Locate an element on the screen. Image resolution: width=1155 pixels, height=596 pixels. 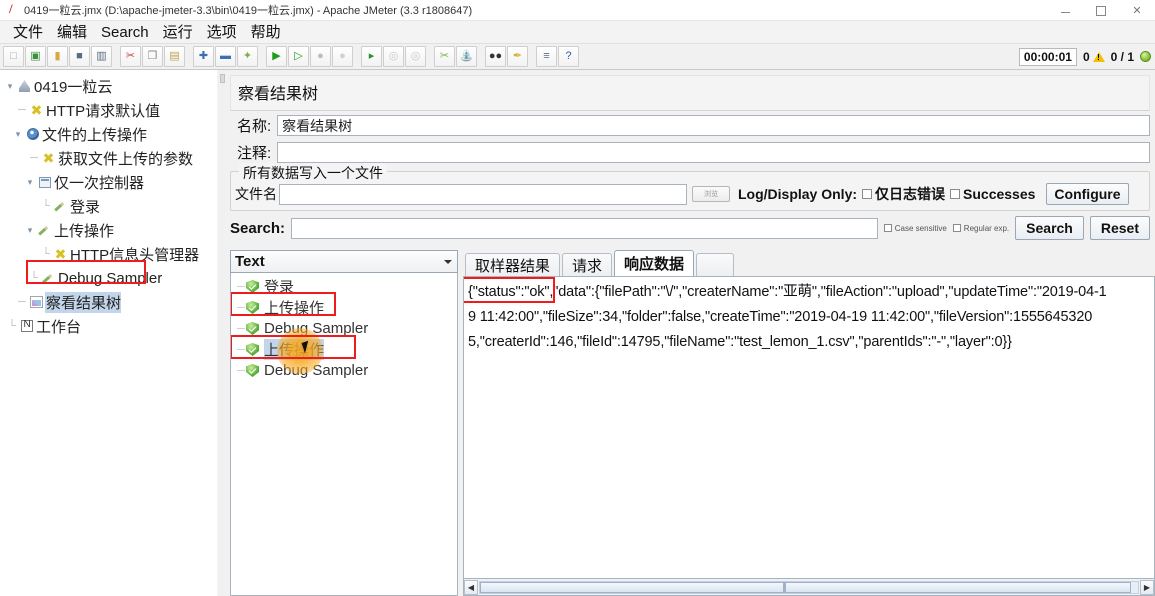
menu-edit: 编辑 is located at coordinates (72, 32).